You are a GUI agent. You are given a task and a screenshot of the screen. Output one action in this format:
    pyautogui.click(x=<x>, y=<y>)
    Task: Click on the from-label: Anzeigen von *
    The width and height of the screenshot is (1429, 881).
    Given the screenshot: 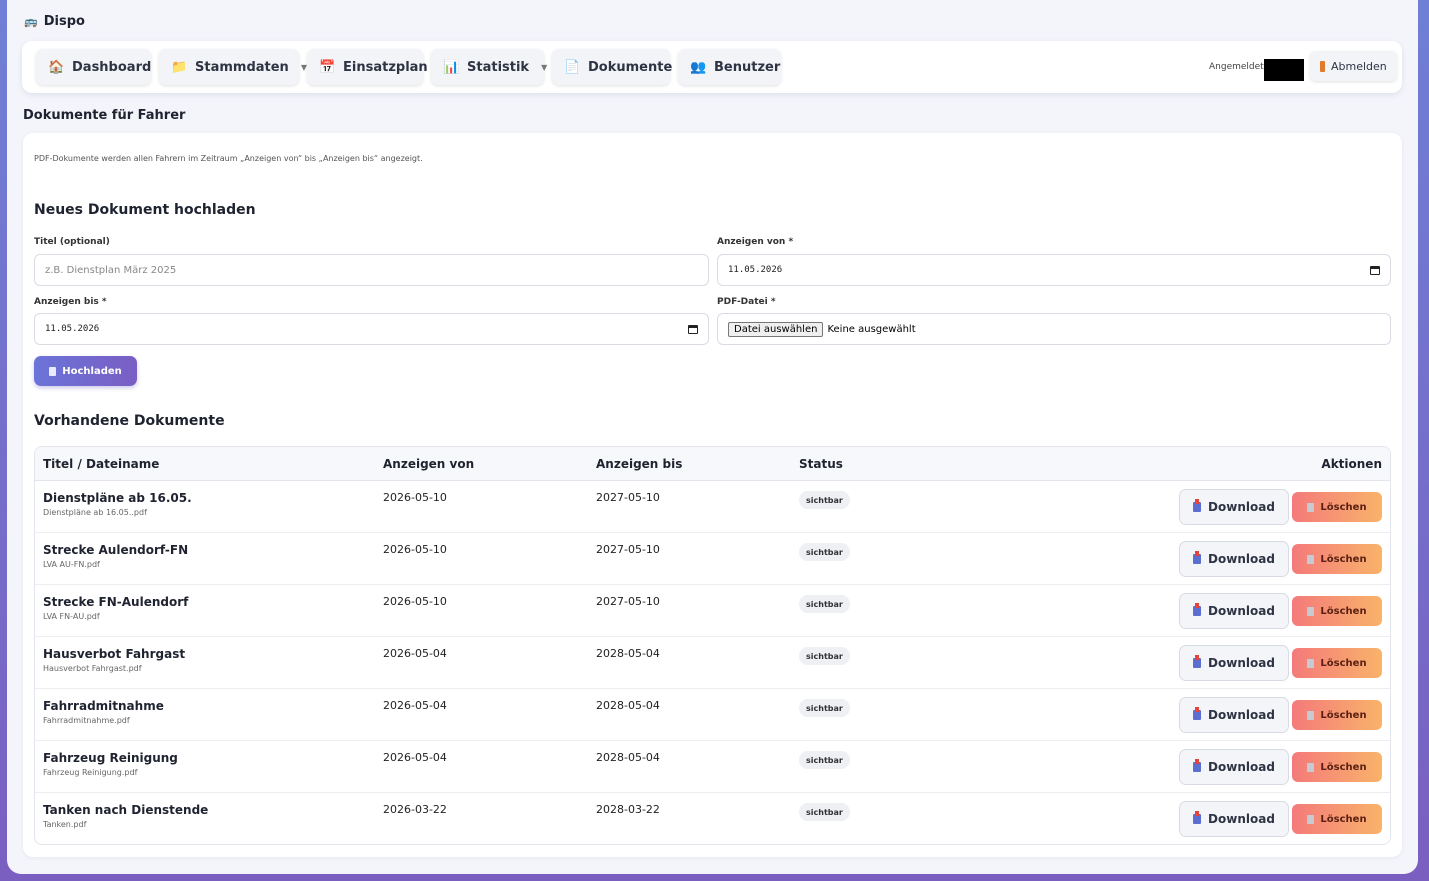 What is the action you would take?
    pyautogui.click(x=755, y=242)
    